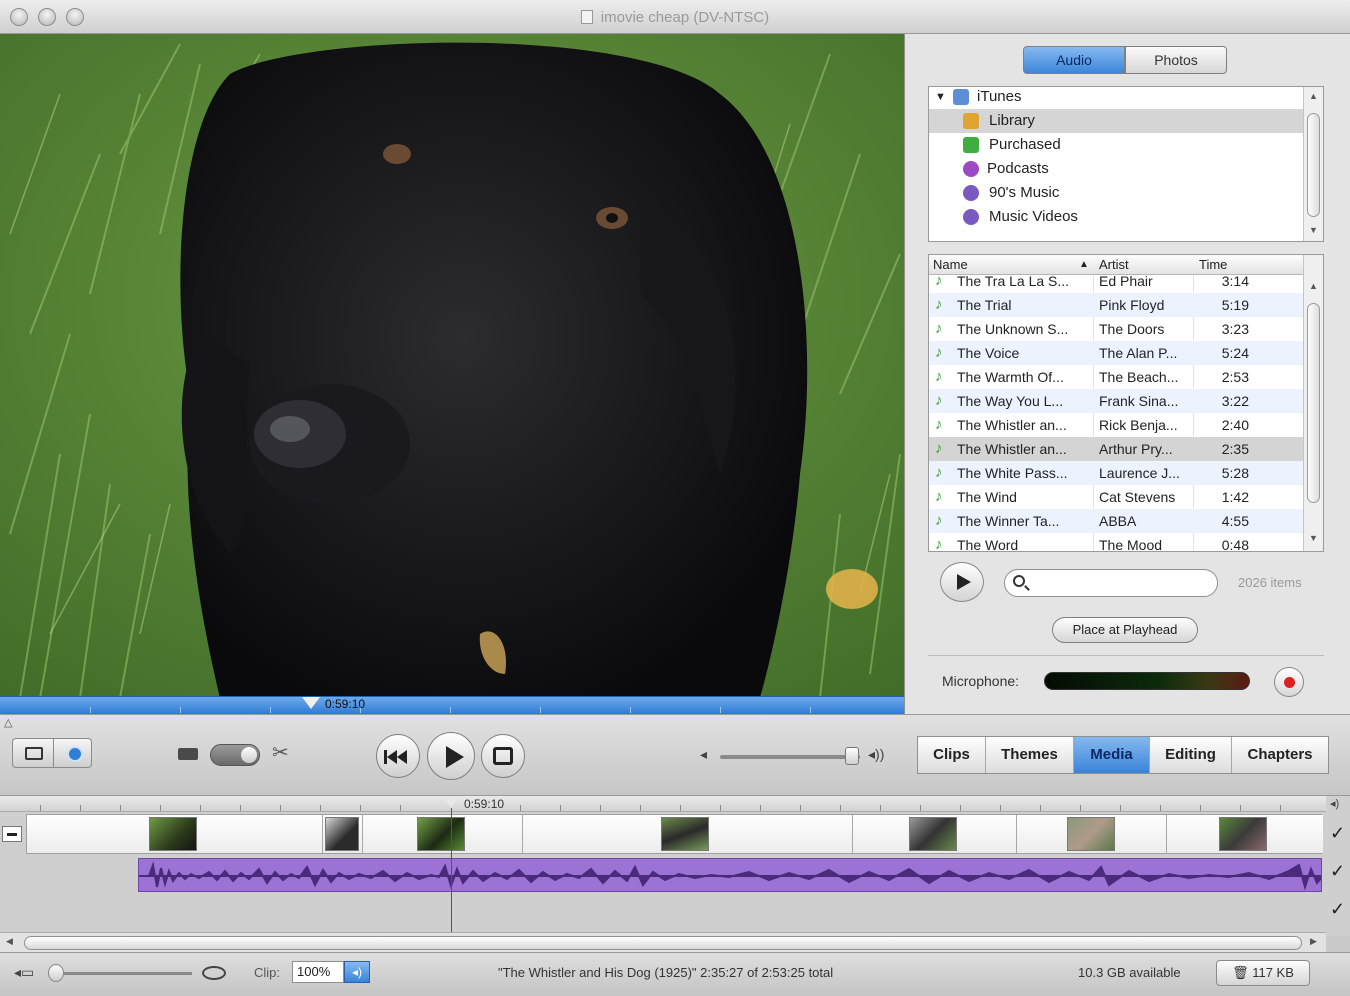 The image size is (1350, 996). What do you see at coordinates (9, 941) in the screenshot?
I see `scroll-left-arrow-icon: ◀` at bounding box center [9, 941].